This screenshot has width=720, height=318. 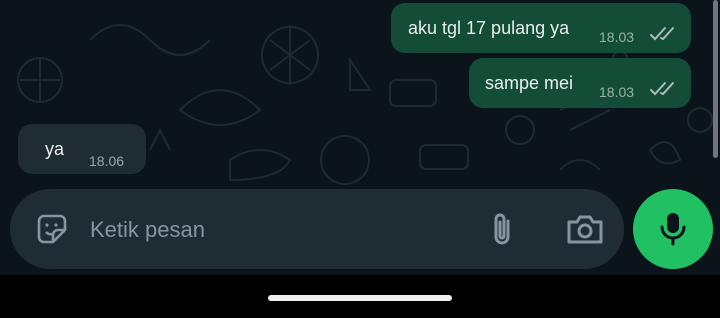 I want to click on message-outgoing-2: sampe mei 18.03, so click(x=580, y=83).